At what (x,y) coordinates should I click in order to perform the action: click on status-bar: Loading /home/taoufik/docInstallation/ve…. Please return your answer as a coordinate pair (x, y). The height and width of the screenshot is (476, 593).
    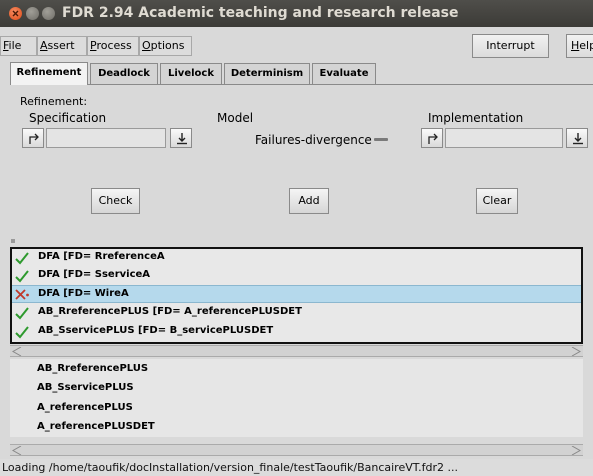
    Looking at the image, I should click on (296, 467).